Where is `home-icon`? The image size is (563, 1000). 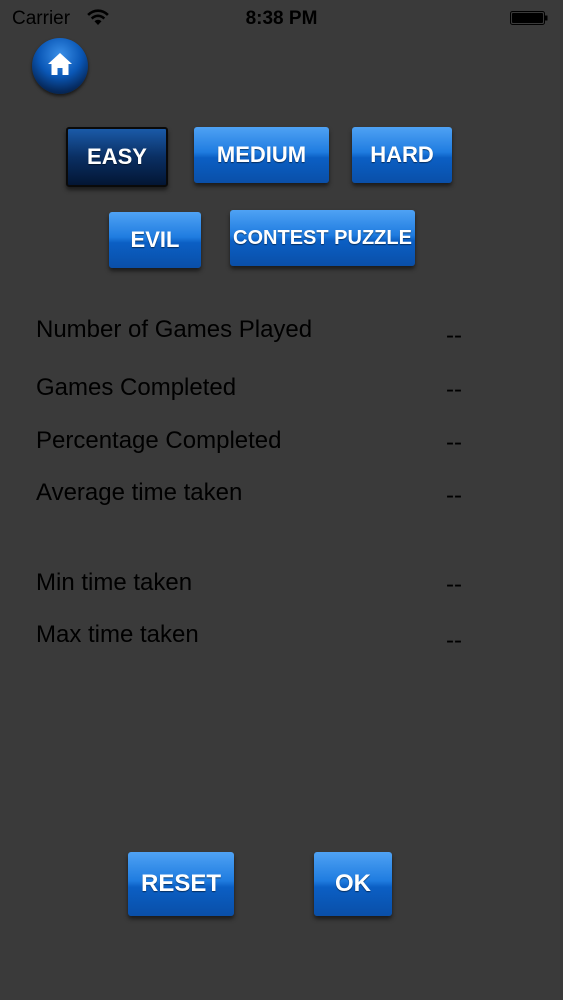 home-icon is located at coordinates (60, 64).